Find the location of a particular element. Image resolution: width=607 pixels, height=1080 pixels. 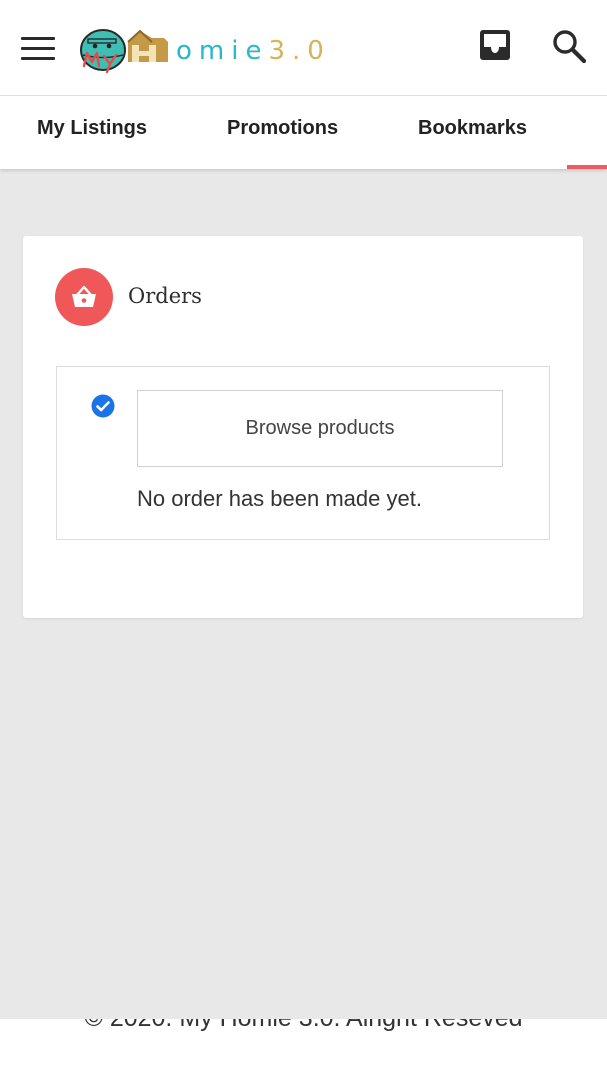

inbox-icon is located at coordinates (495, 46).